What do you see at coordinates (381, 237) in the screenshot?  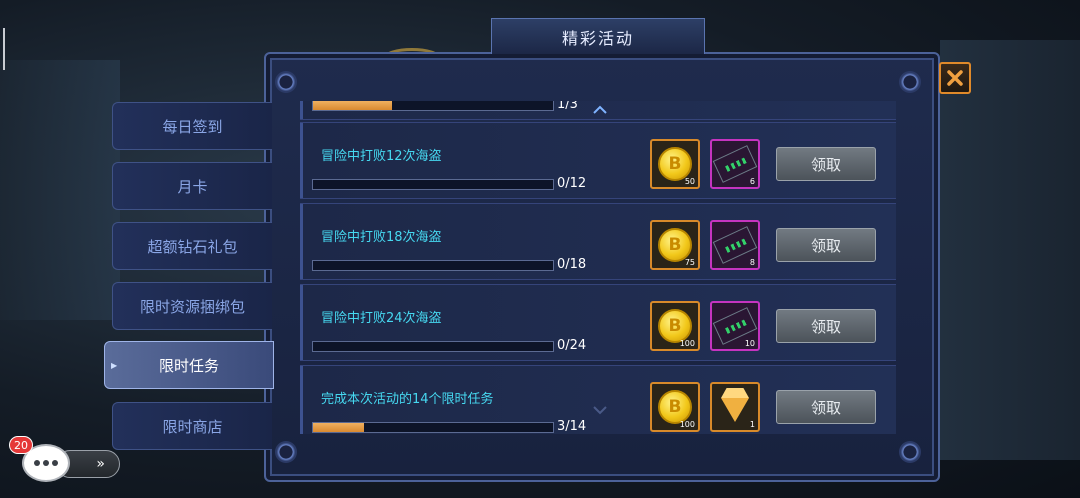 I see `task-description: 冒险中打败18次海盗` at bounding box center [381, 237].